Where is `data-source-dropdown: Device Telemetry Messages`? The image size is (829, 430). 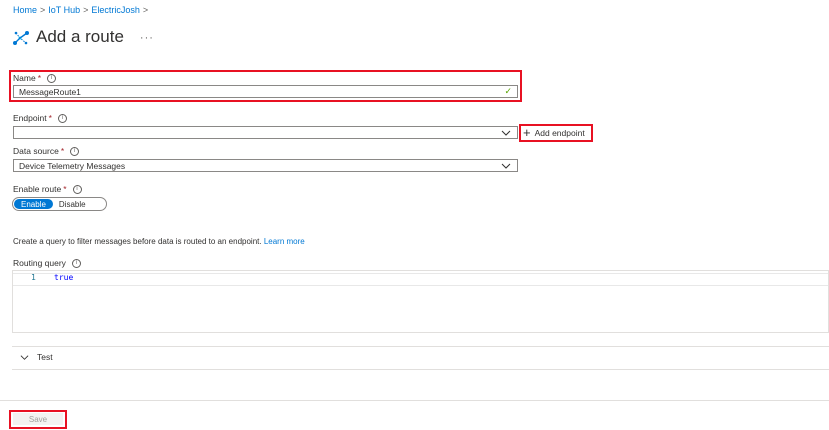
data-source-dropdown: Device Telemetry Messages is located at coordinates (265, 165).